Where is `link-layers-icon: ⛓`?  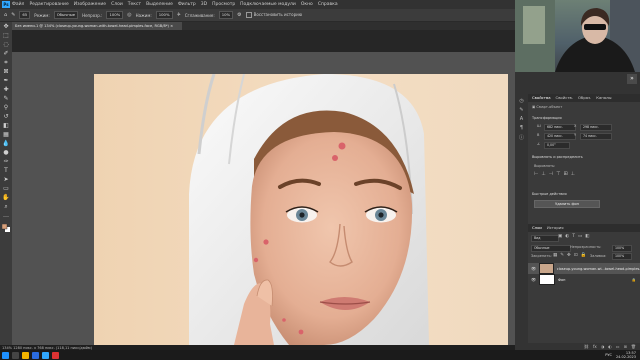 link-layers-icon: ⛓ is located at coordinates (586, 346).